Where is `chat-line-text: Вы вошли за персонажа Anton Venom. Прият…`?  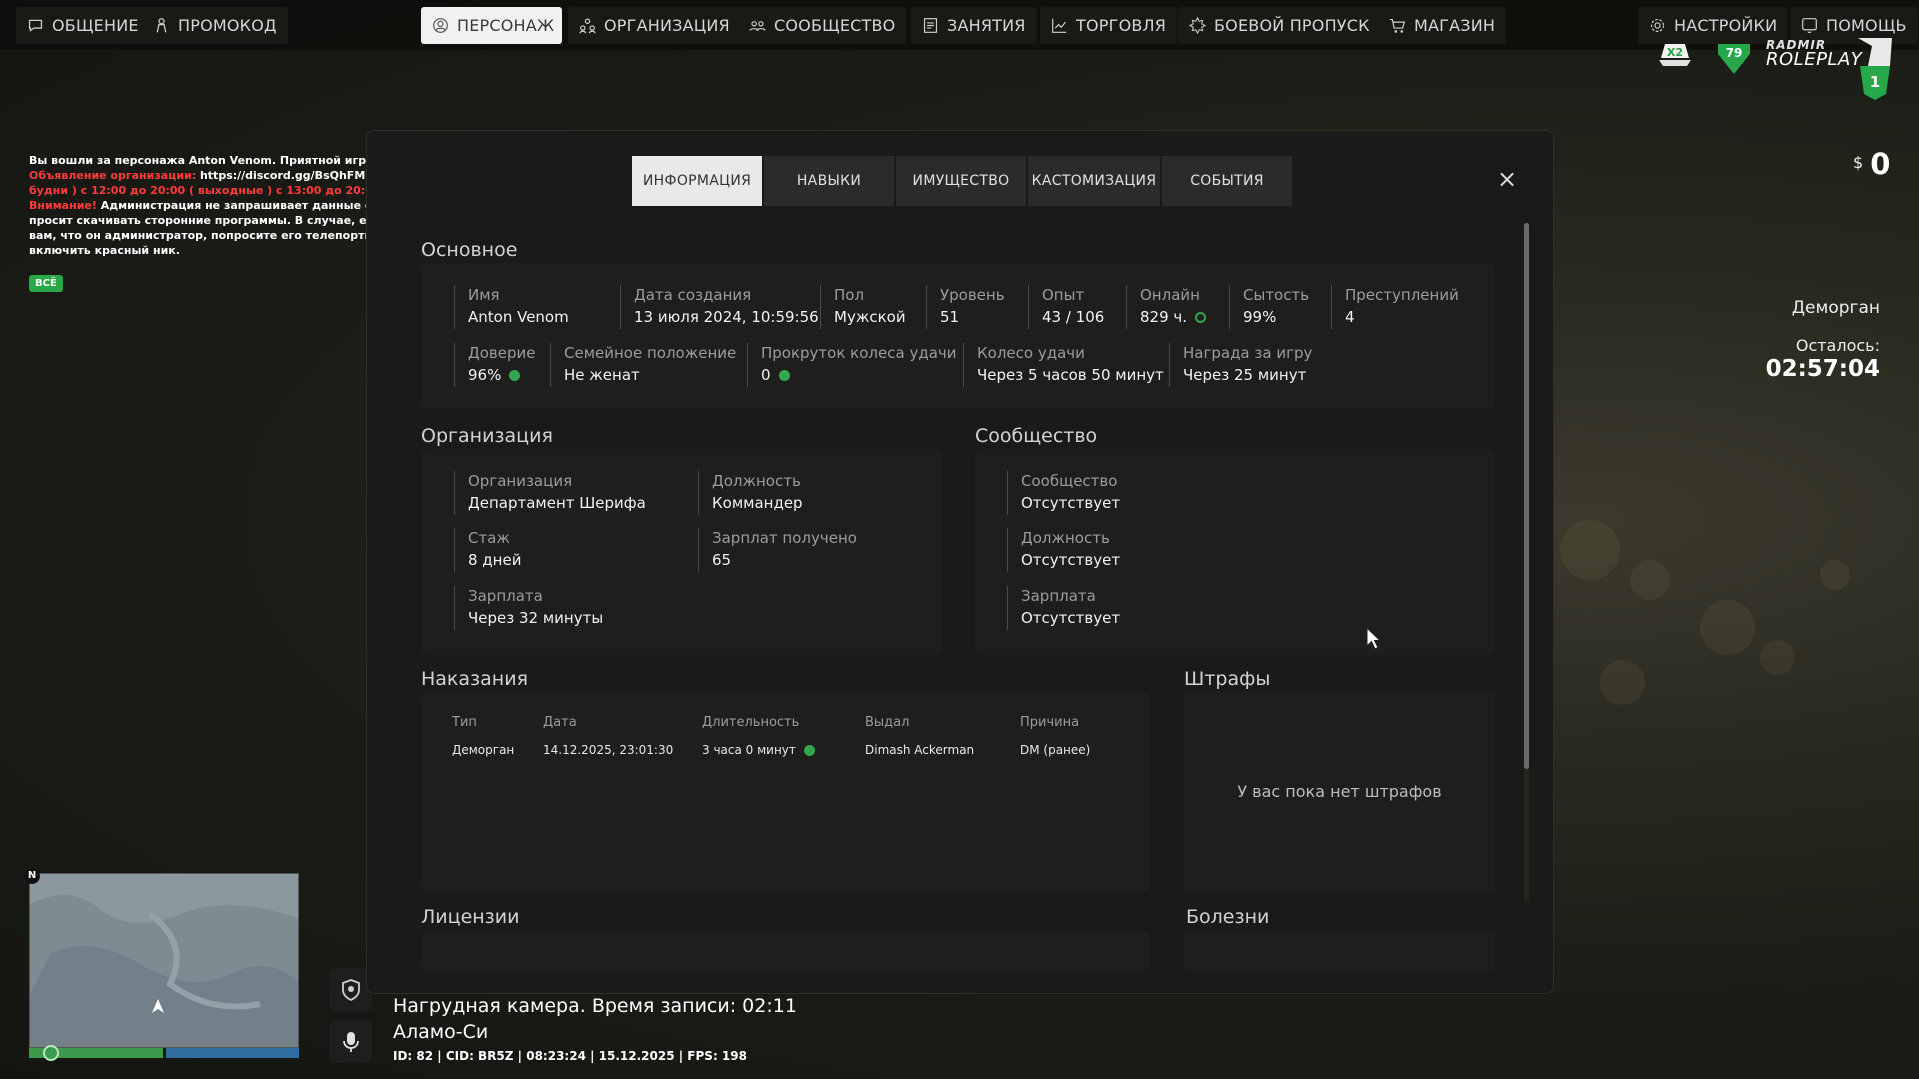 chat-line-text: Вы вошли за персонажа Anton Venom. Прият… is located at coordinates (199, 160).